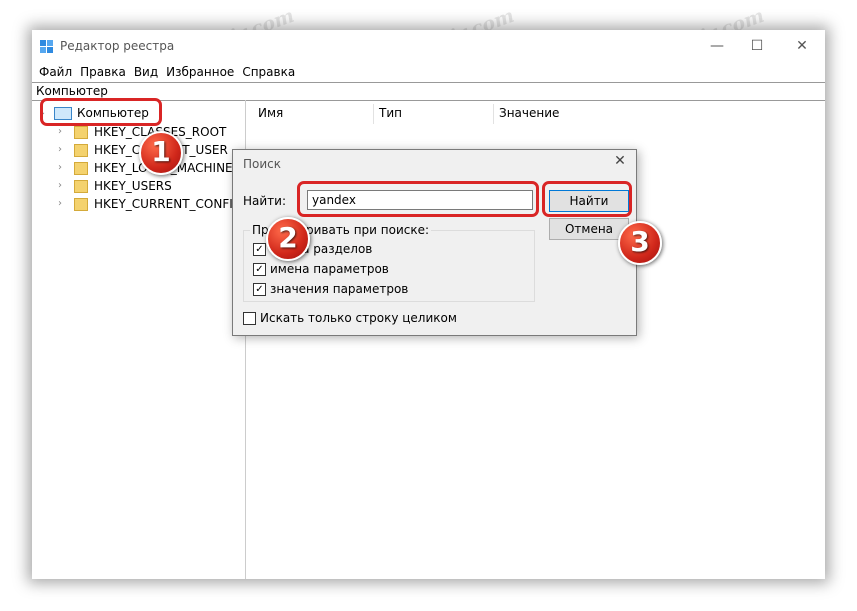 This screenshot has height=611, width=857. Describe the element at coordinates (103, 72) in the screenshot. I see `menu-edit: Правка` at that location.